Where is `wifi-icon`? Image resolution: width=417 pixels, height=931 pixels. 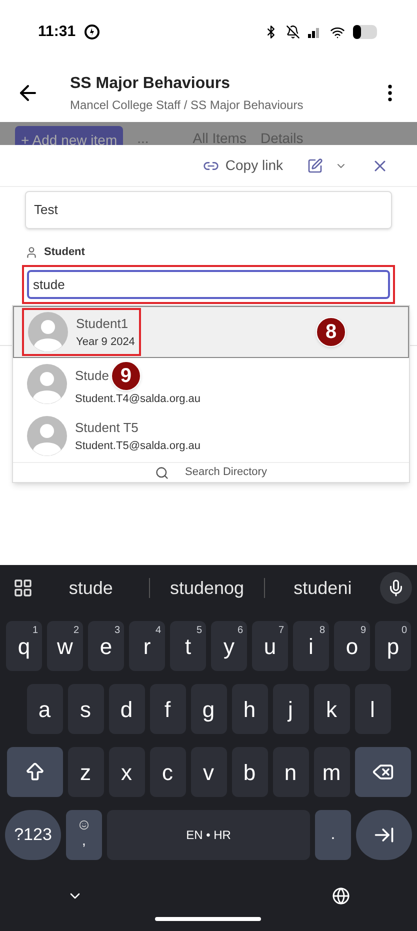
wifi-icon is located at coordinates (337, 32).